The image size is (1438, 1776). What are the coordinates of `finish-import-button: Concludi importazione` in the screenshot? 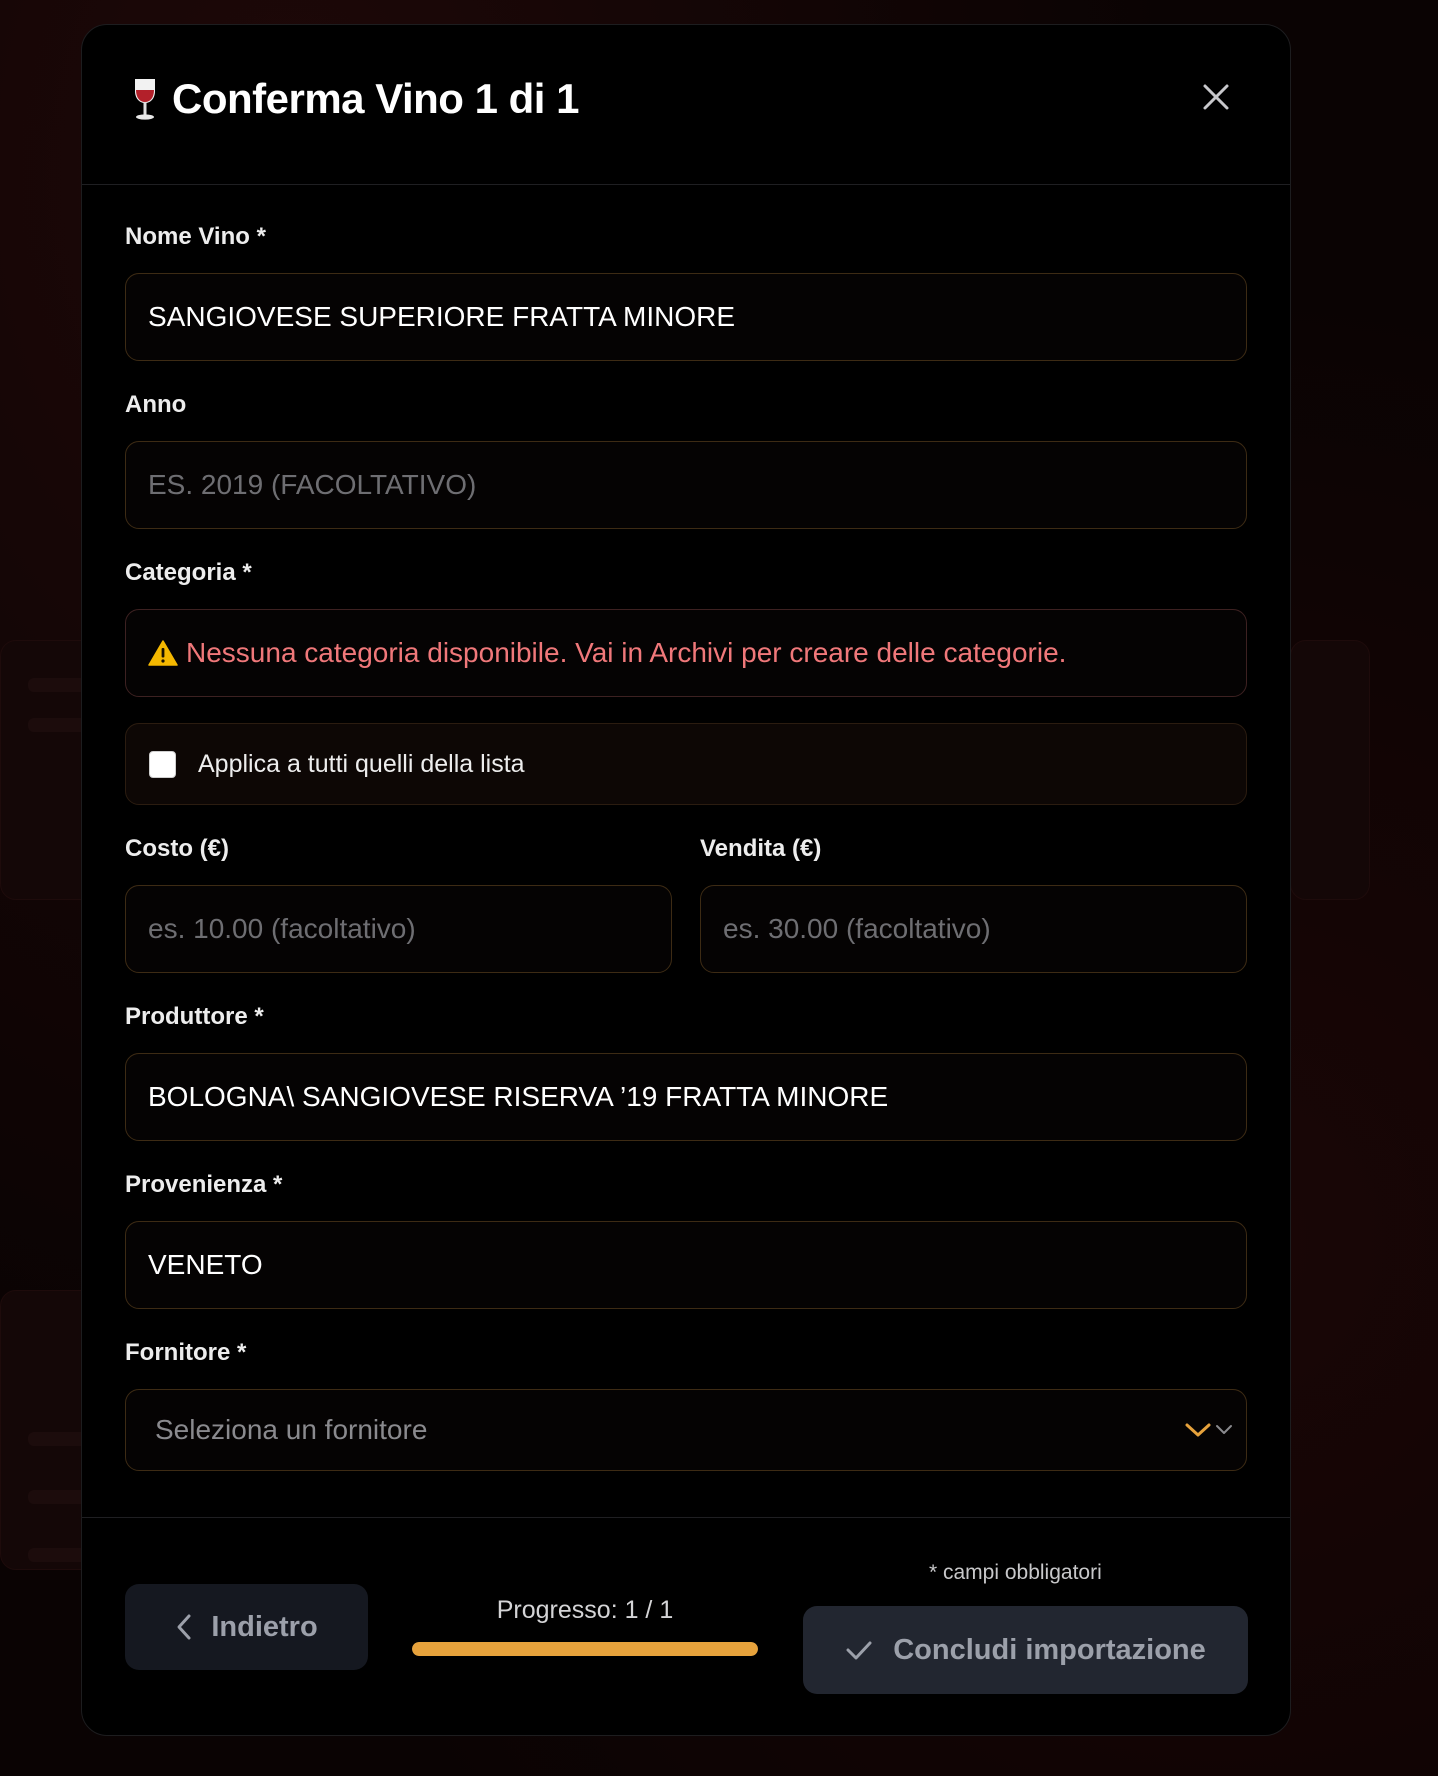 It's located at (1025, 1650).